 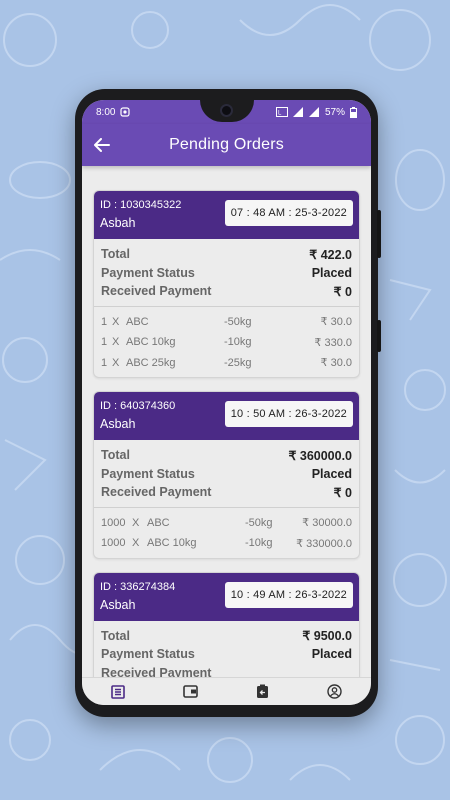 What do you see at coordinates (226, 691) in the screenshot?
I see `bottom-navigation` at bounding box center [226, 691].